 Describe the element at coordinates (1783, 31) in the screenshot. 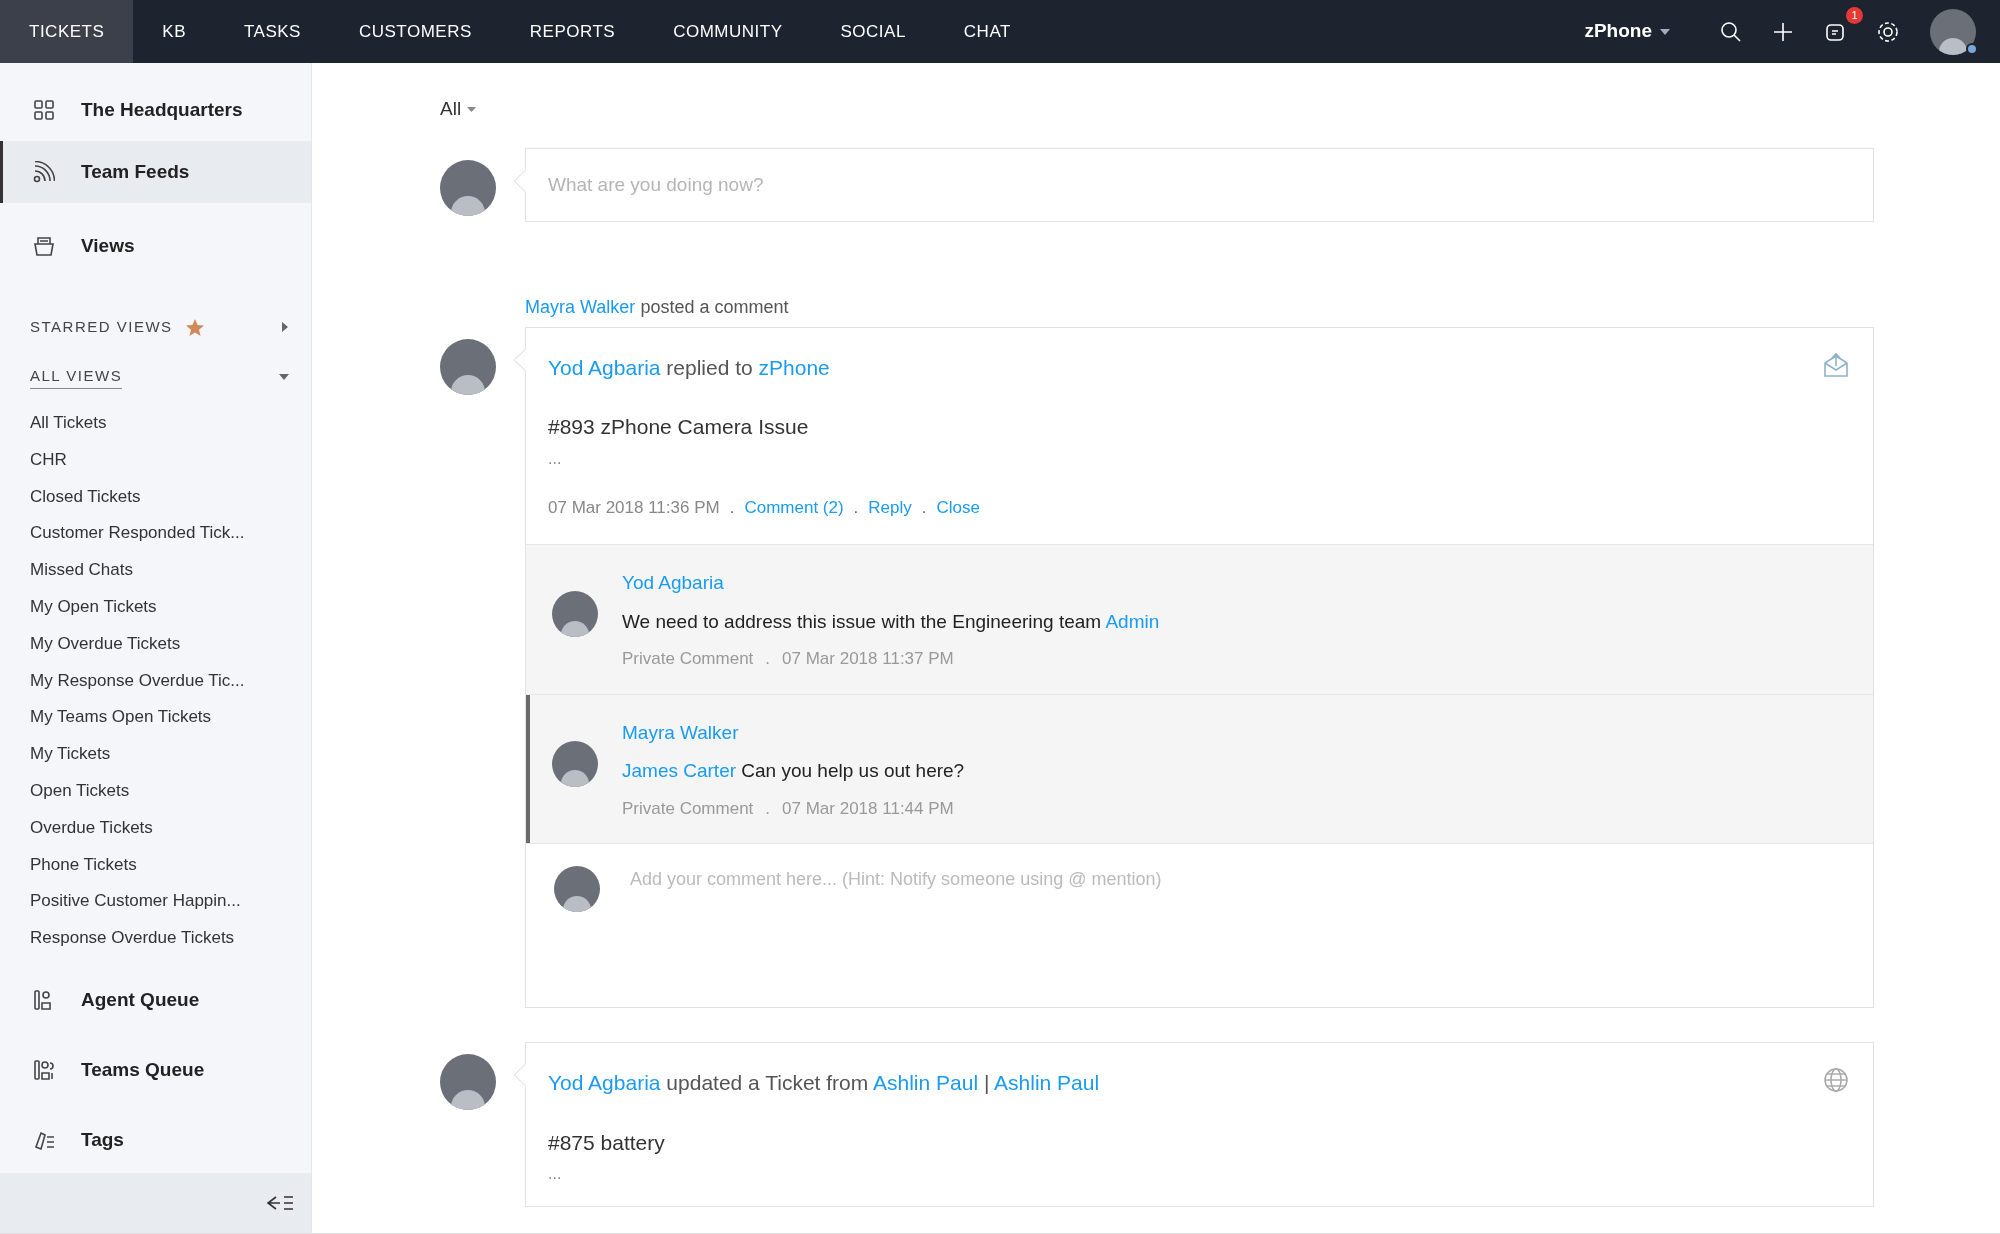

I see `plus-icon` at that location.